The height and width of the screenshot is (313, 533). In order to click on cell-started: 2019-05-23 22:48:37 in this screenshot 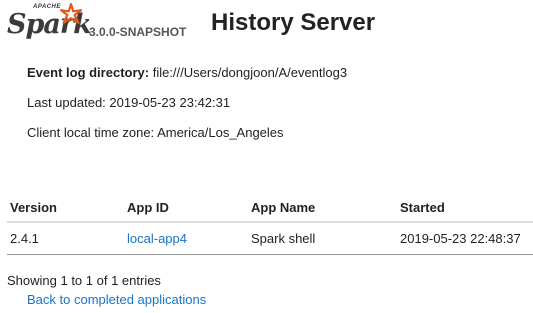, I will do `click(465, 238)`.